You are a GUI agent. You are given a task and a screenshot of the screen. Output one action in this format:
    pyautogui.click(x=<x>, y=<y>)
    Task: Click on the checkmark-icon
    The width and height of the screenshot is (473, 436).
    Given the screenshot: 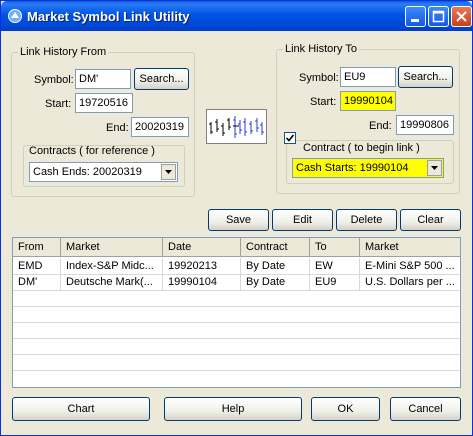 What is the action you would take?
    pyautogui.click(x=290, y=138)
    